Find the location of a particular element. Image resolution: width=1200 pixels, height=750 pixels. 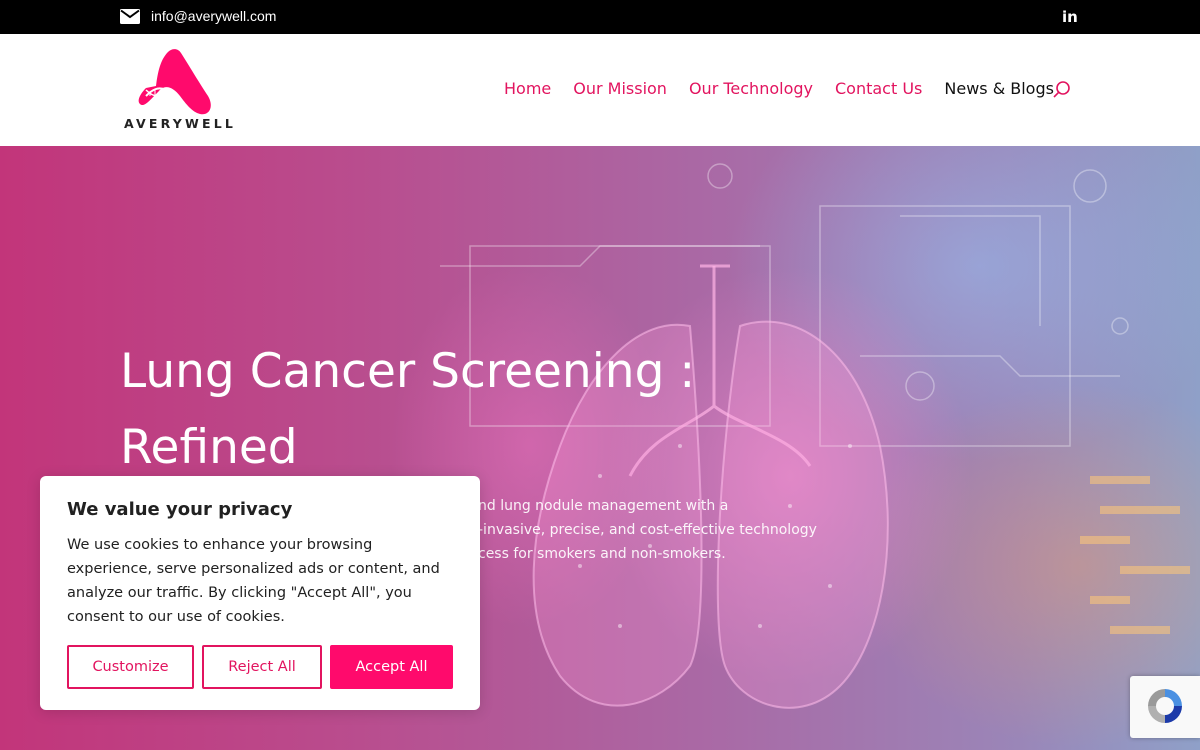

hero-title-line-2: Refined is located at coordinates (209, 447).